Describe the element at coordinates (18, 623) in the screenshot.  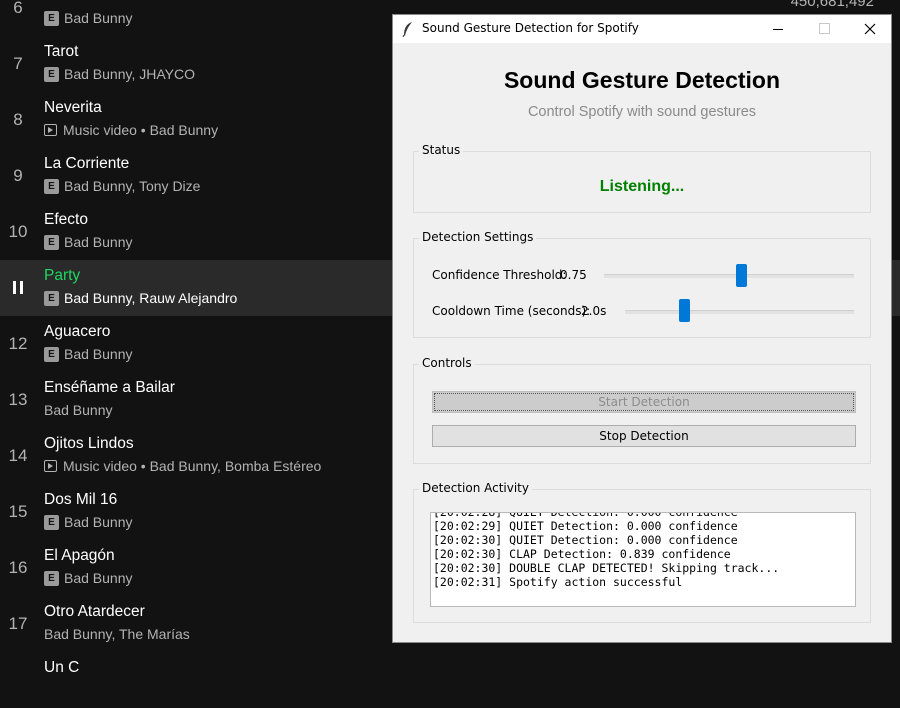
I see `track-number: 17` at that location.